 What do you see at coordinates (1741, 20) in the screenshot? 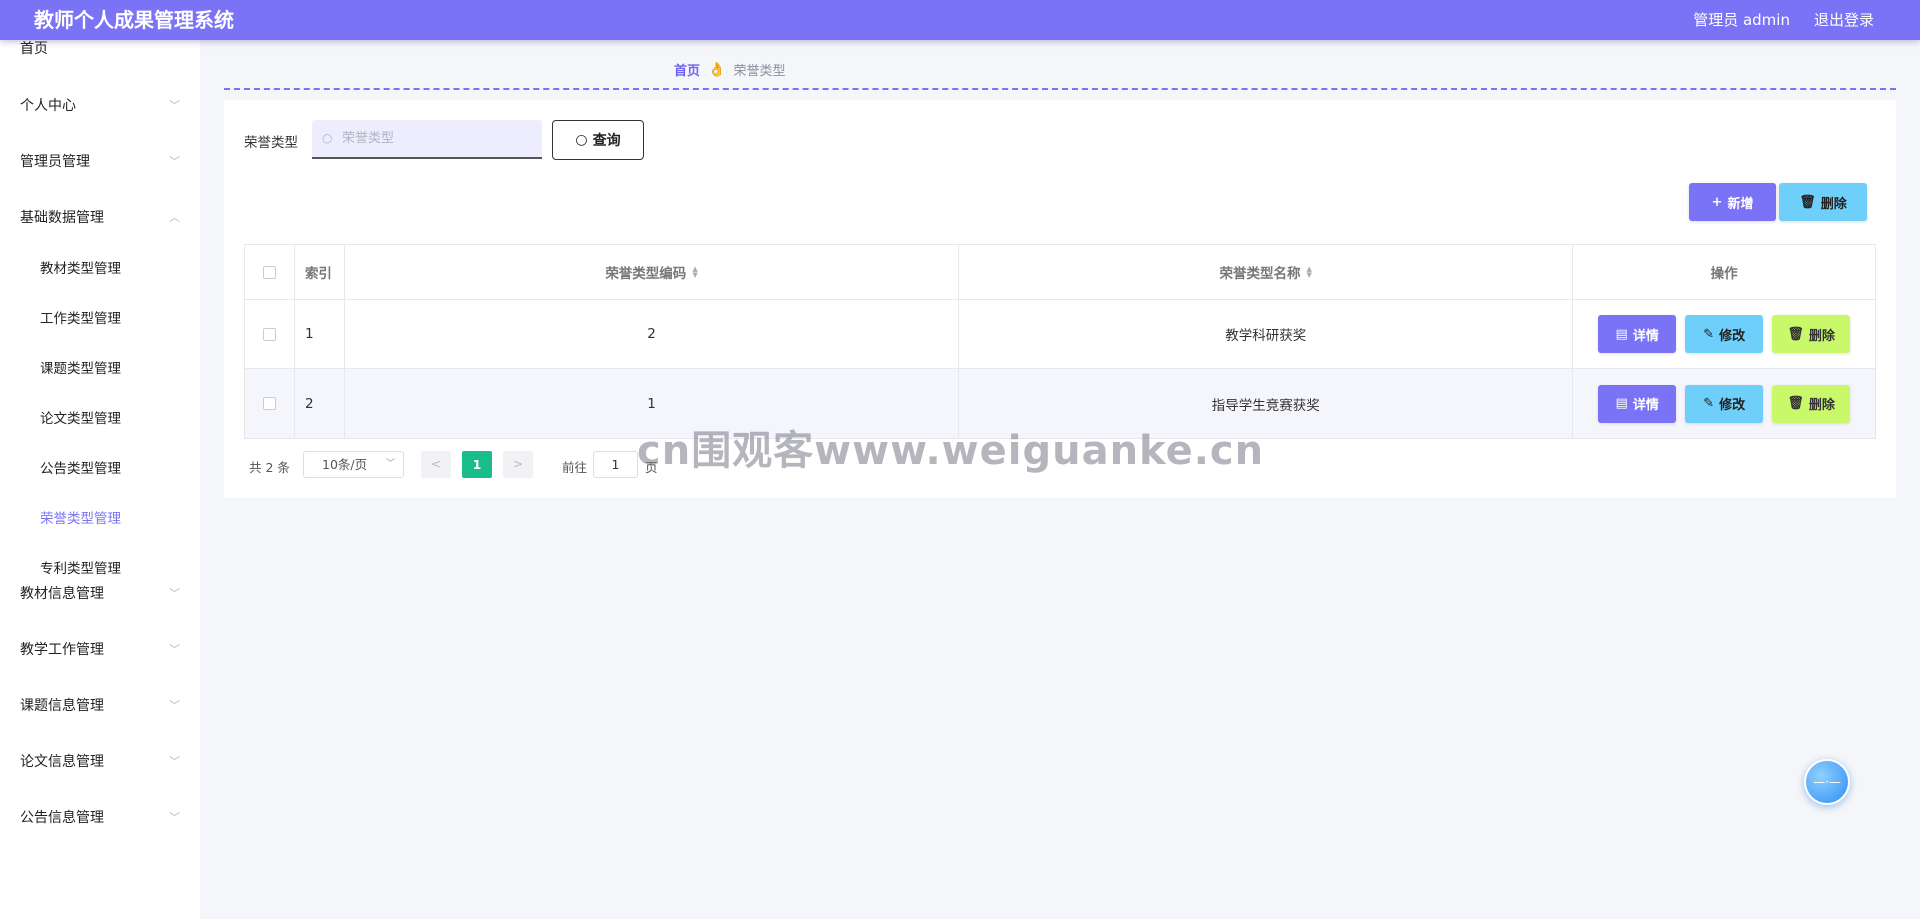
I see `current-user: 管理员 admin` at bounding box center [1741, 20].